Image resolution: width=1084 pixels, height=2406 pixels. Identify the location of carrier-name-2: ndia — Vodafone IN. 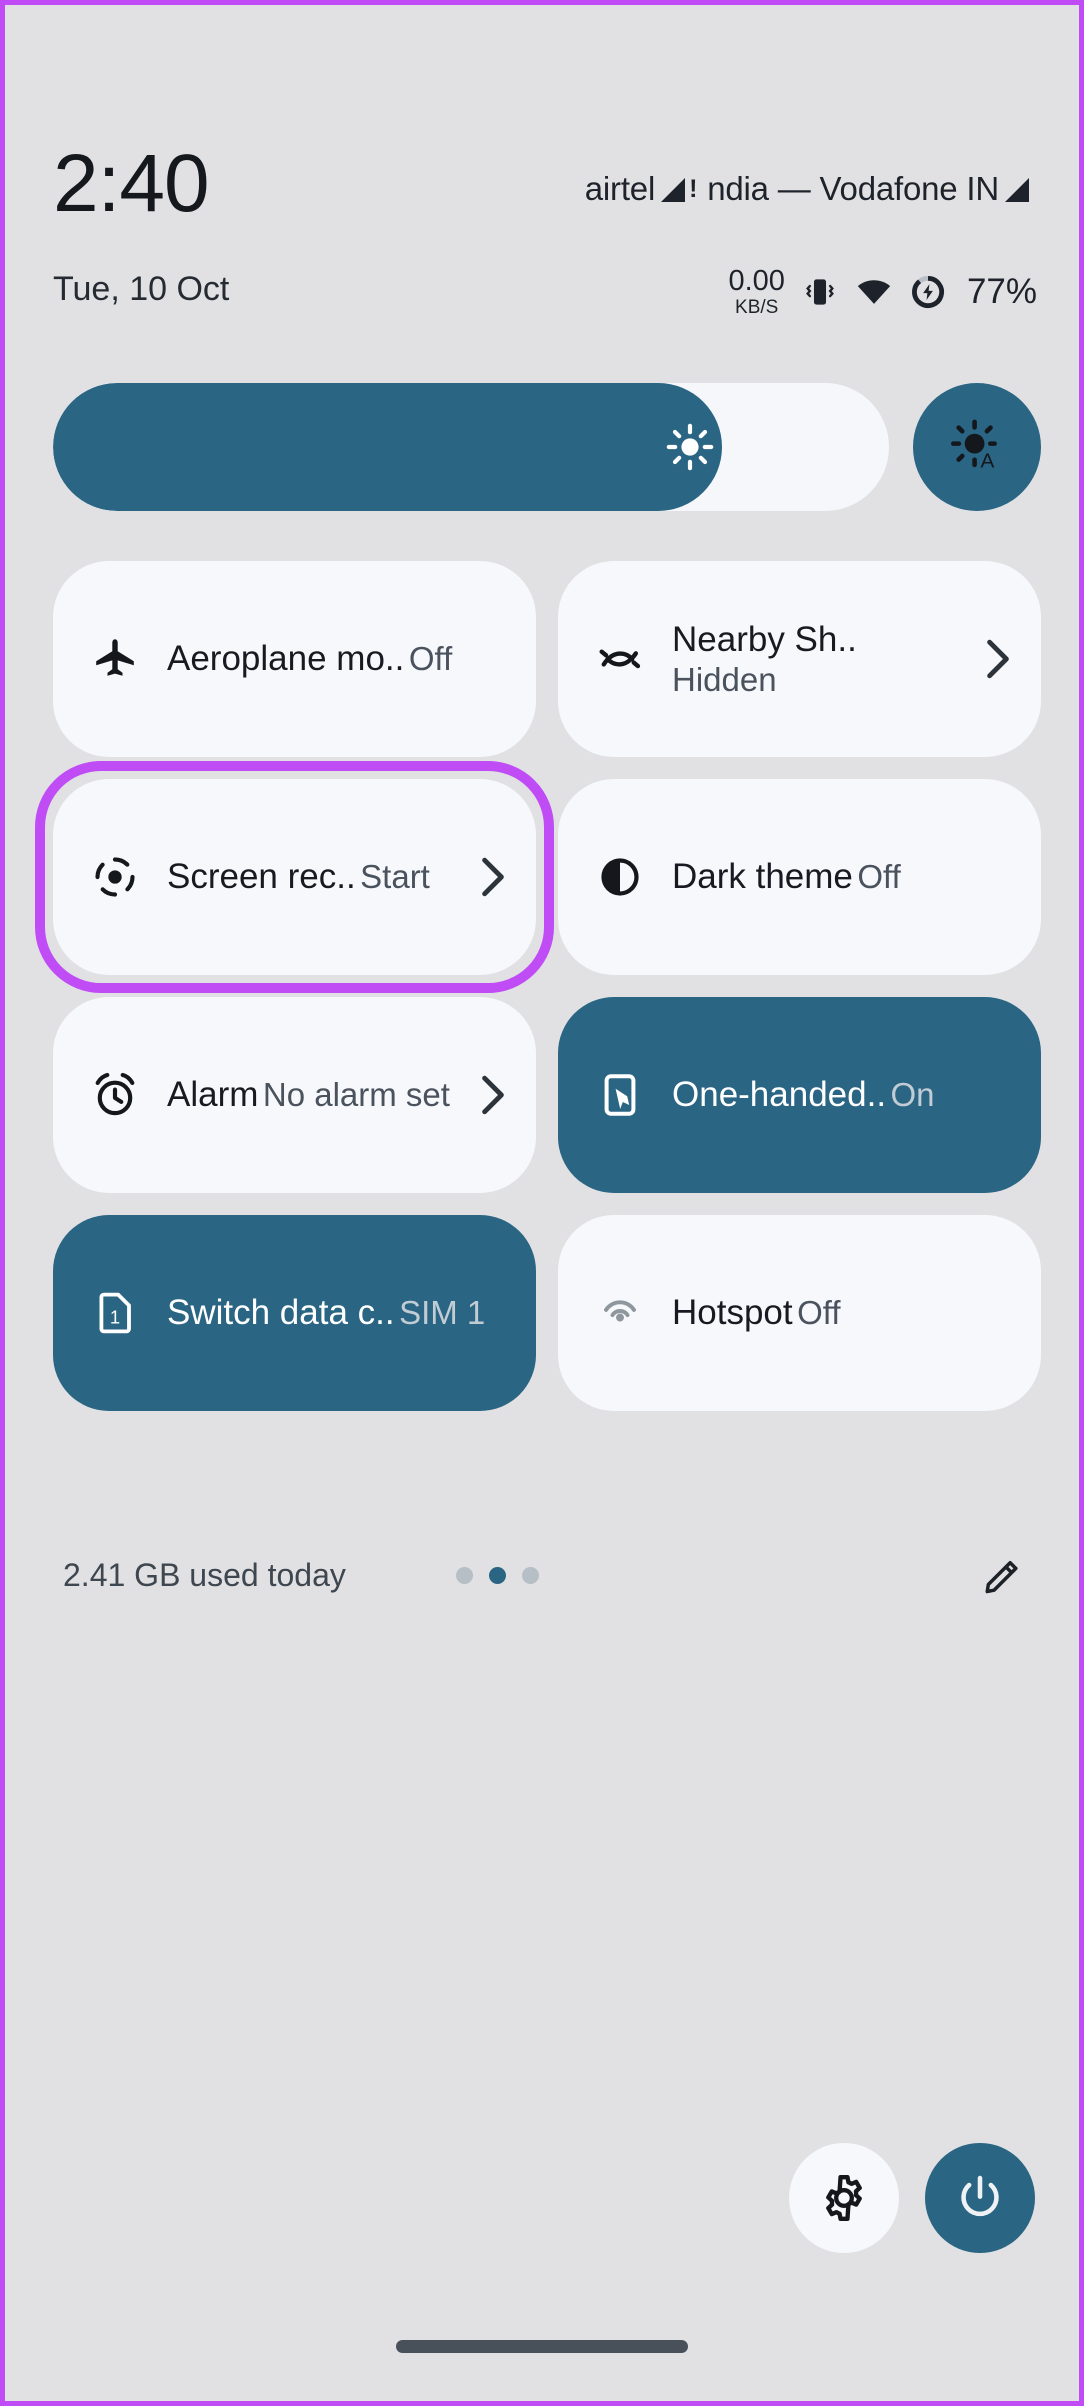
(853, 188).